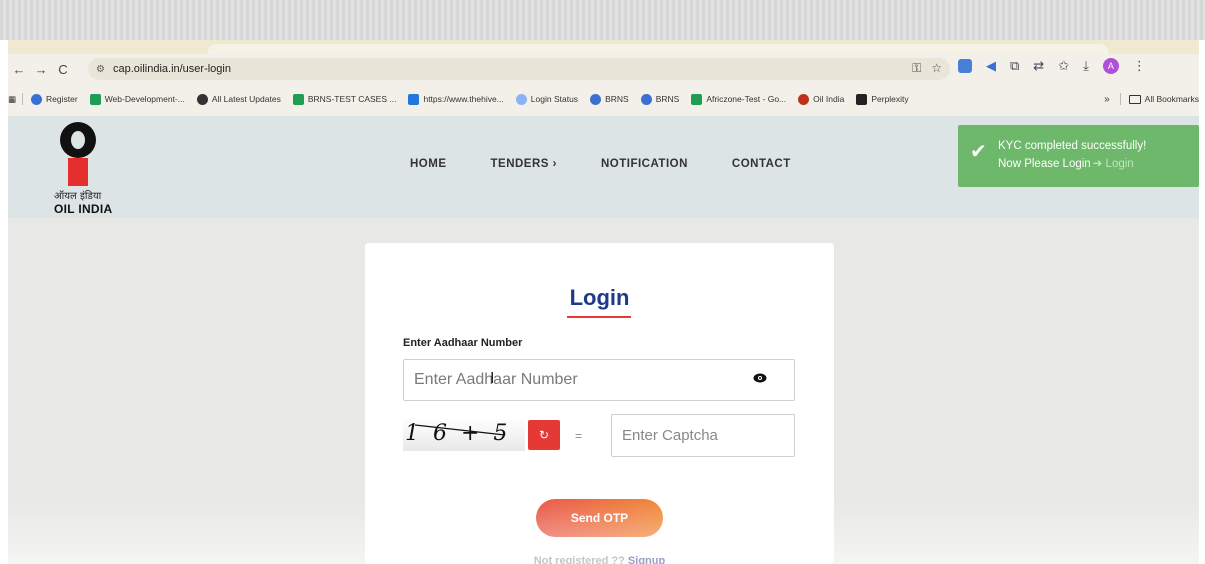 Image resolution: width=1205 pixels, height=564 pixels. I want to click on logo-ring-icon, so click(78, 140).